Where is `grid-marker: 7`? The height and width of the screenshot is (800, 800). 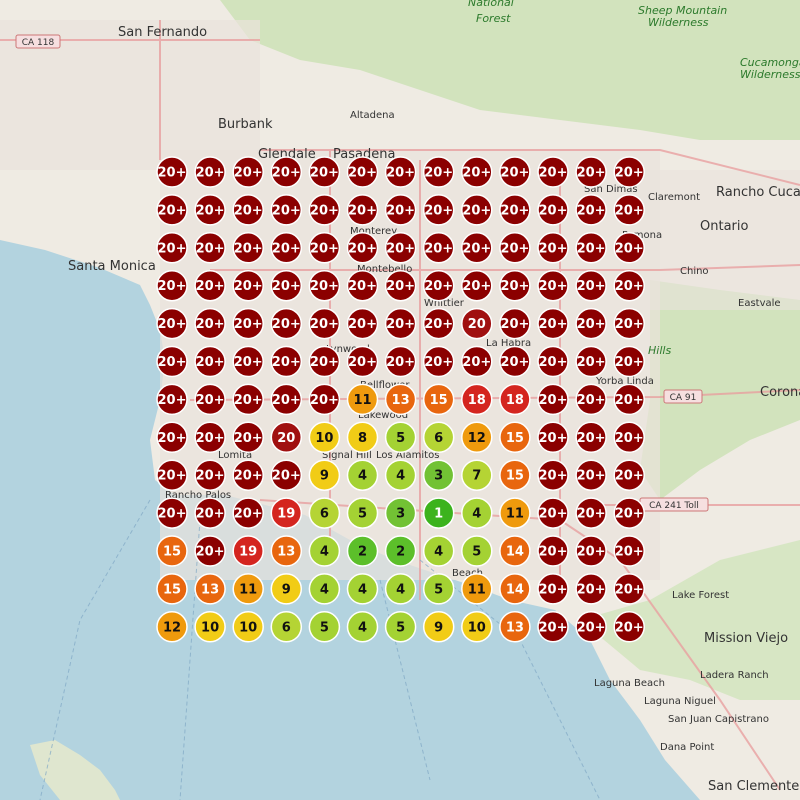
grid-marker: 7 is located at coordinates (477, 475).